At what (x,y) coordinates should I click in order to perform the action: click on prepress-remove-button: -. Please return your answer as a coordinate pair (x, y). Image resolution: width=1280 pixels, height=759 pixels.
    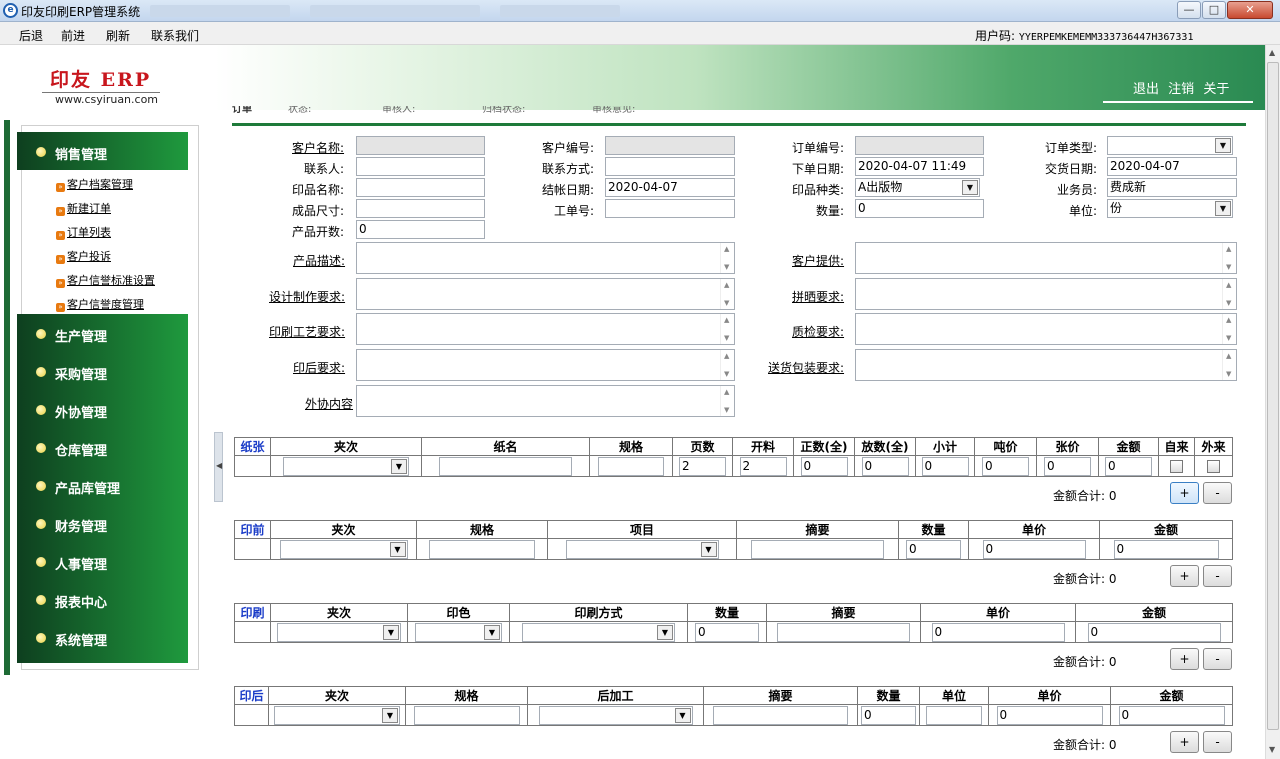
    Looking at the image, I should click on (1217, 576).